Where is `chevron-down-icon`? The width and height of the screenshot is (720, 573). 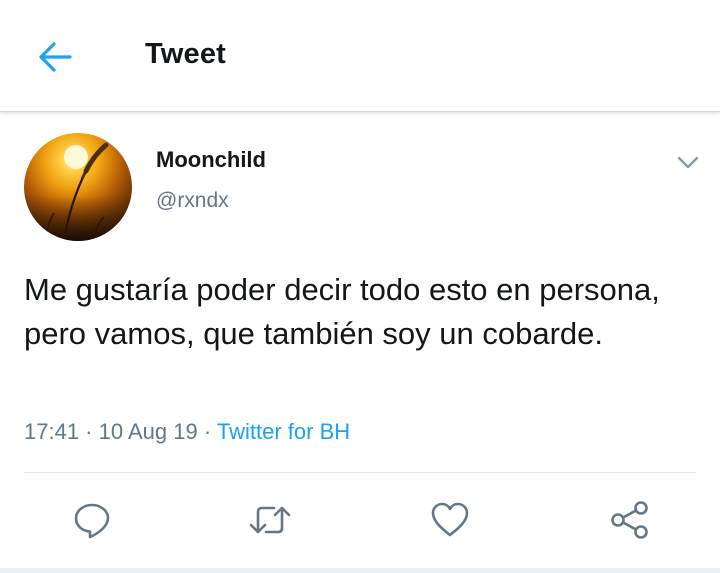 chevron-down-icon is located at coordinates (688, 162).